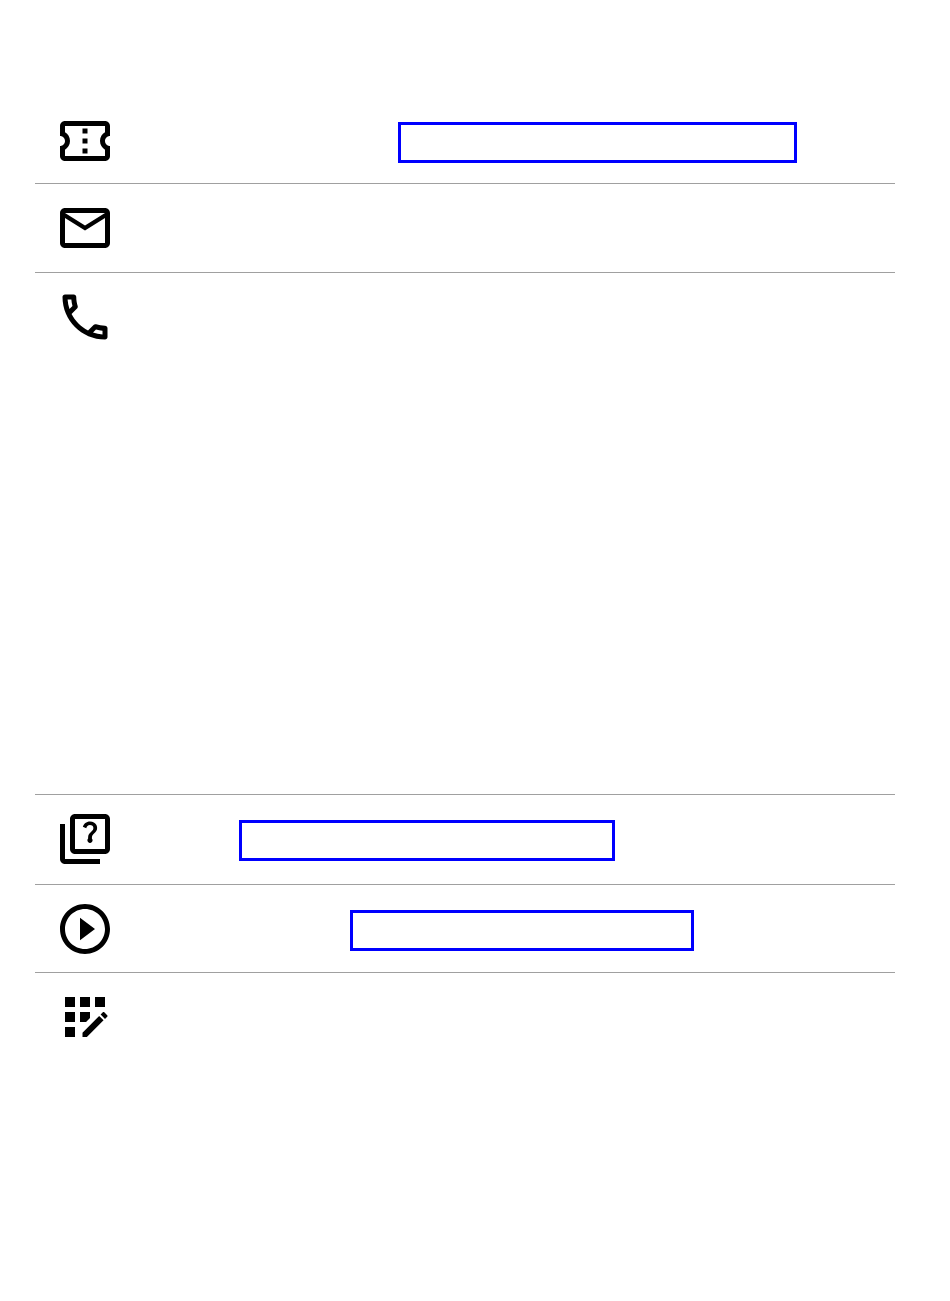 The height and width of the screenshot is (1301, 950). Describe the element at coordinates (85, 317) in the screenshot. I see `phone-icon` at that location.